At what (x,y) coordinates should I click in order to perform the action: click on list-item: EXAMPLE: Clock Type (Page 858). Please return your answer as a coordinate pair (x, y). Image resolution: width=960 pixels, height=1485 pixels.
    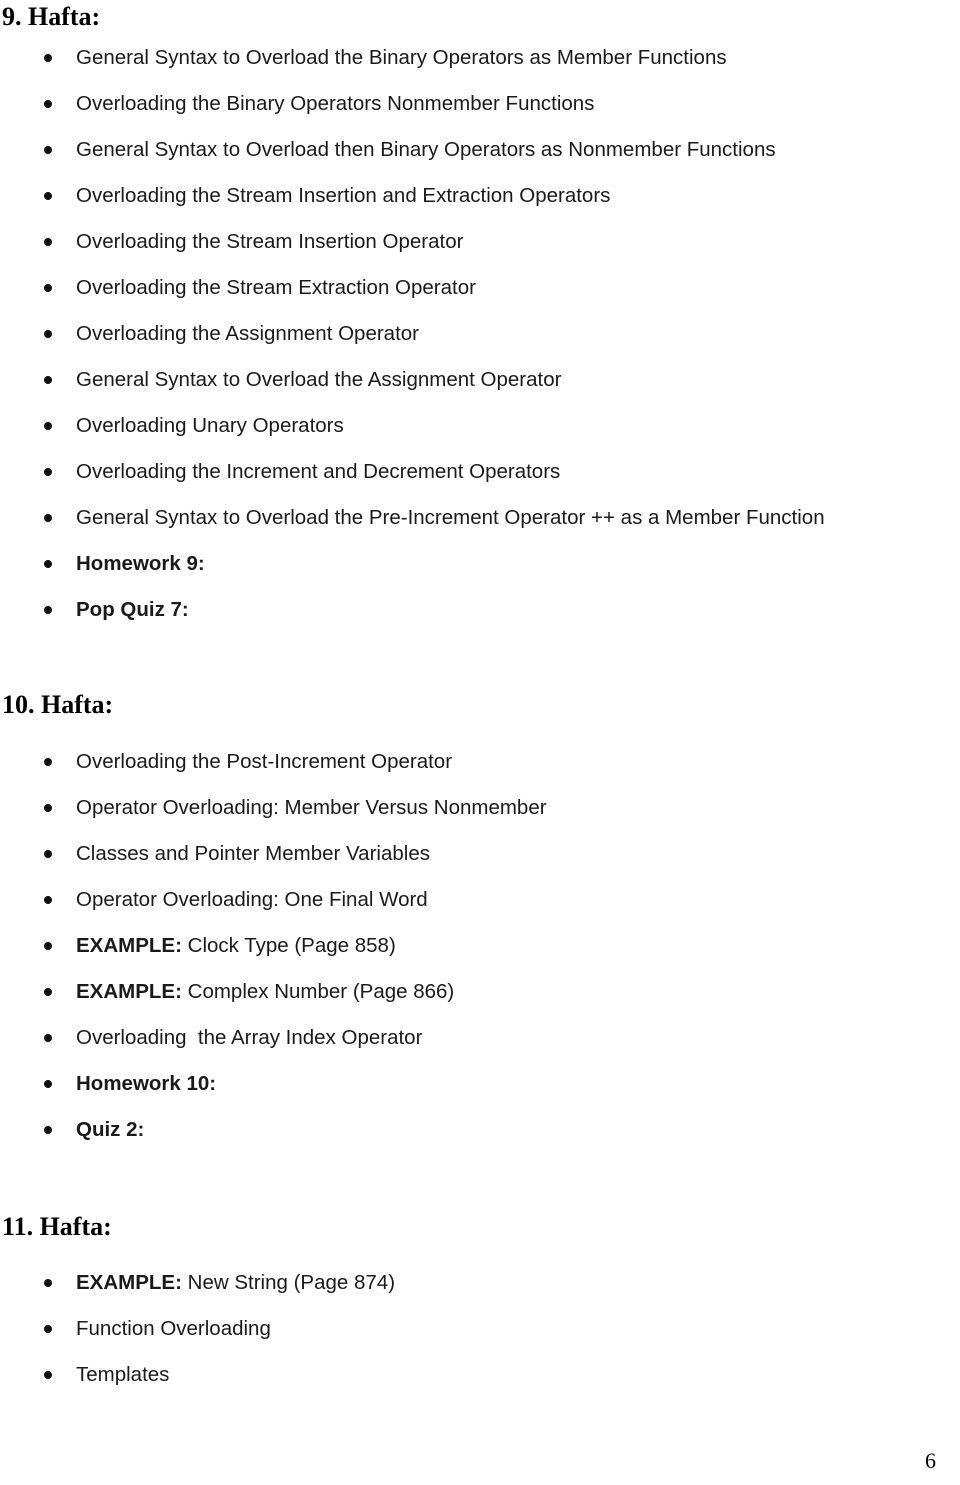
    Looking at the image, I should click on (480, 946).